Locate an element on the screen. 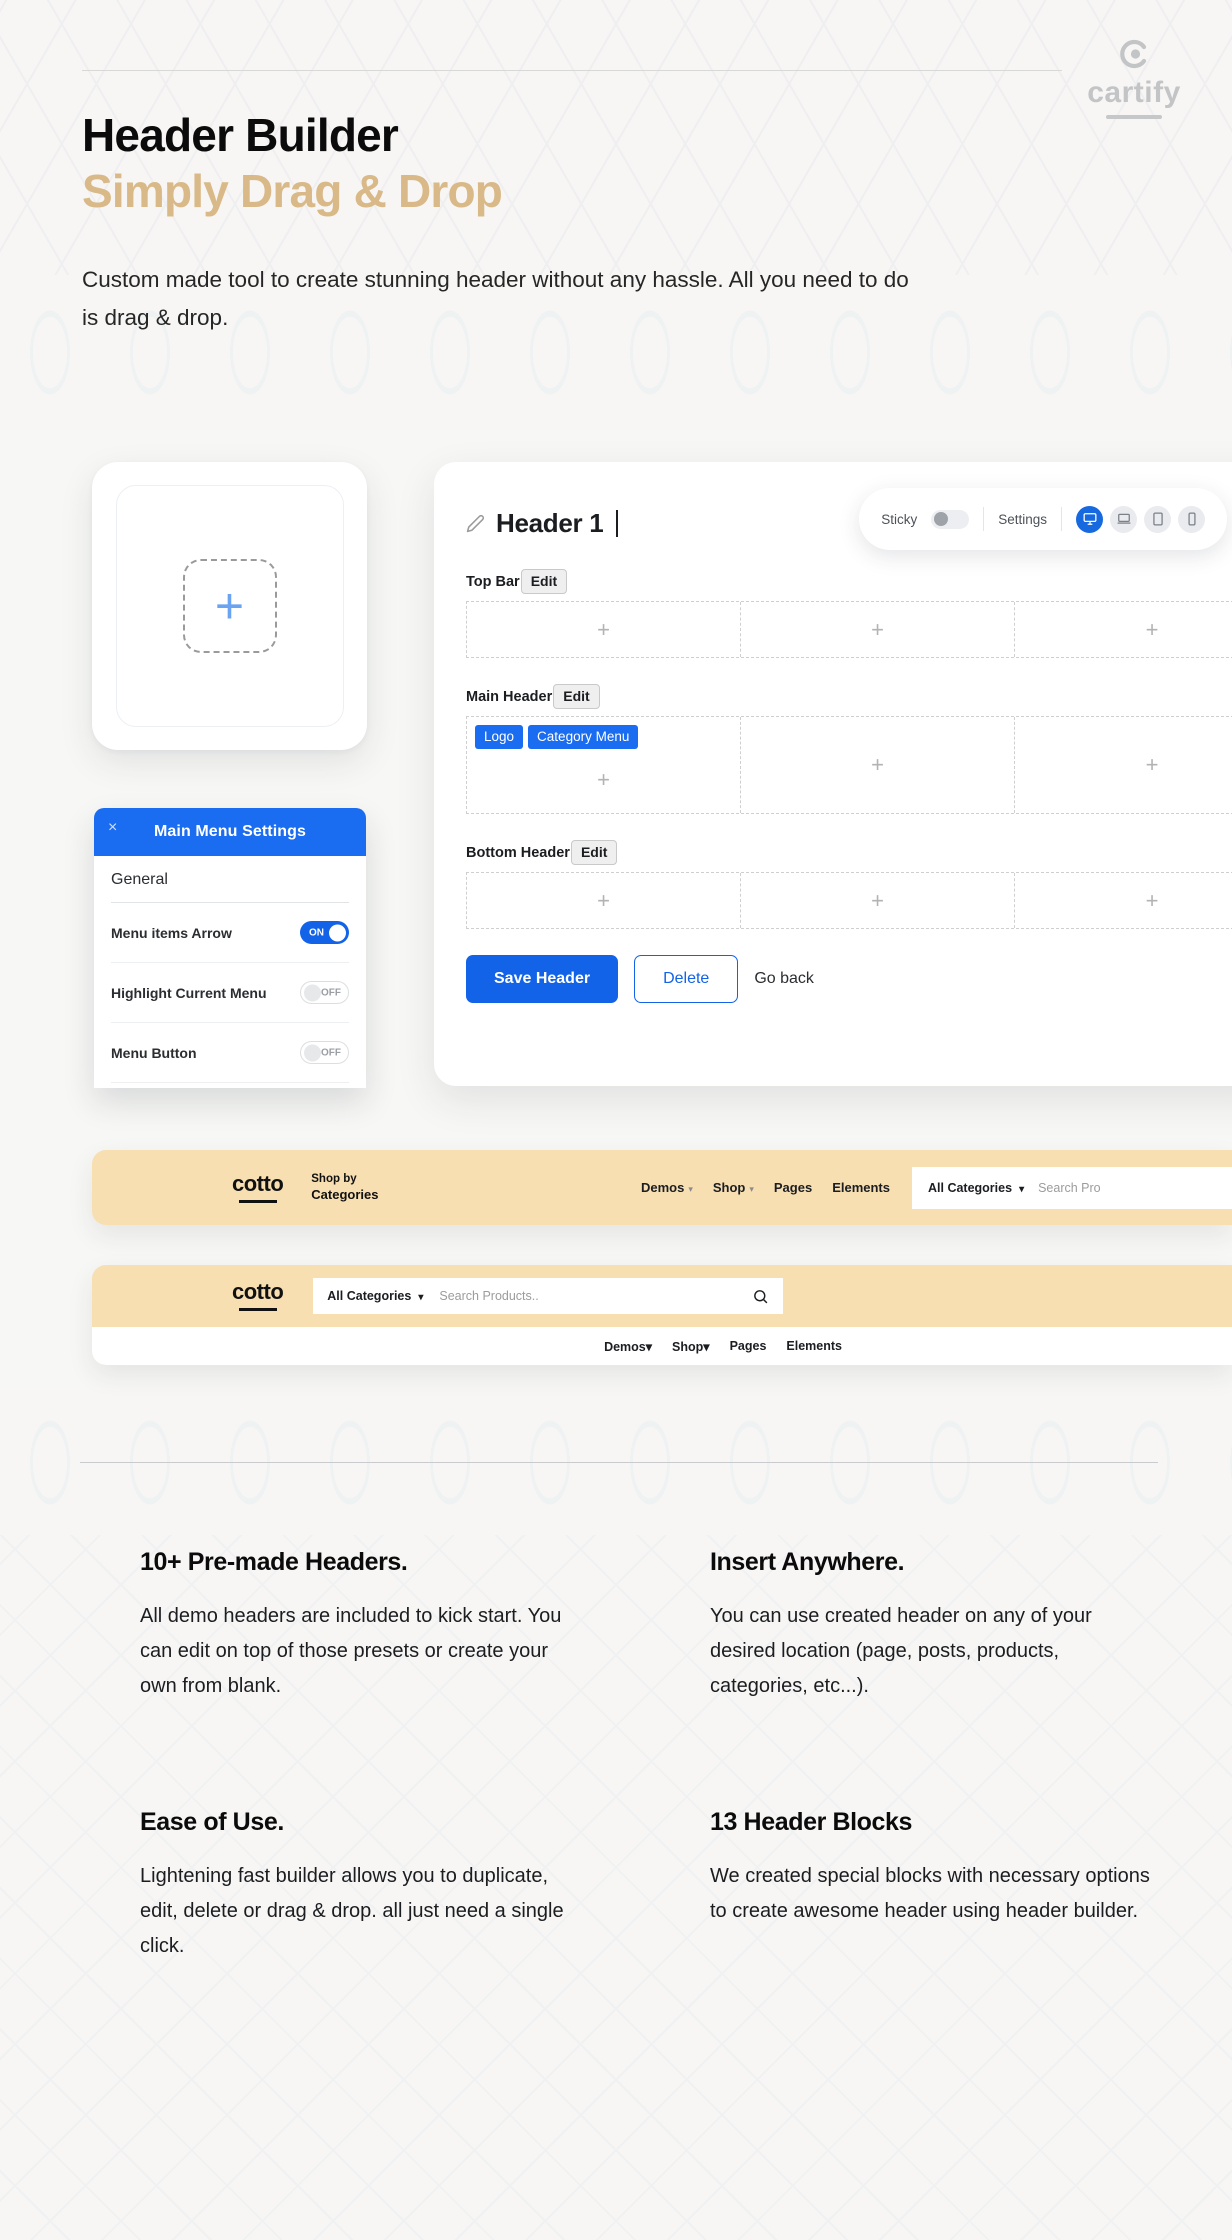  search-input: Search Pro is located at coordinates (1069, 1188).